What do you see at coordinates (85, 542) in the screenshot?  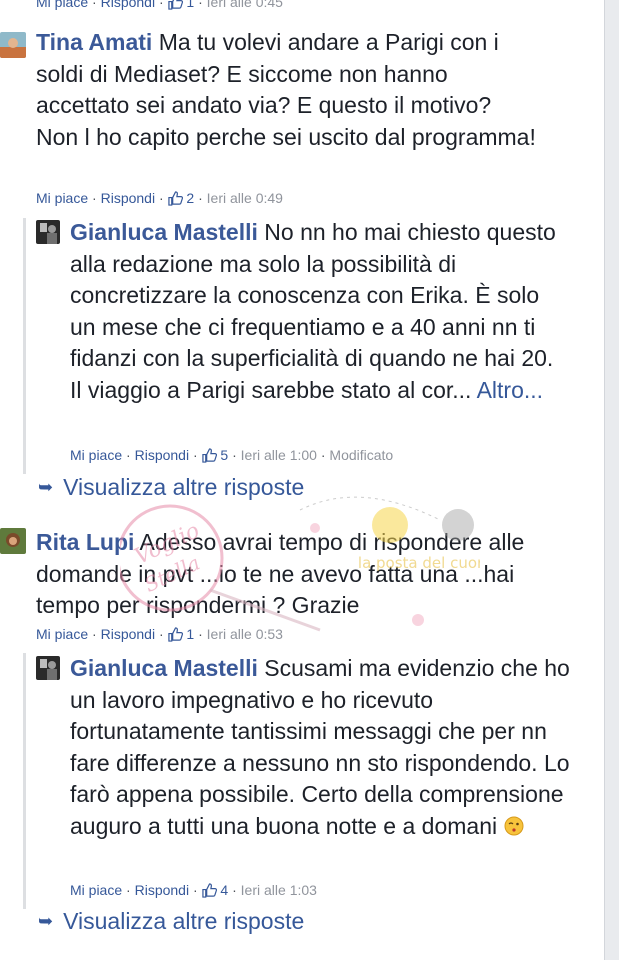 I see `comment-author: Rita Lupi` at bounding box center [85, 542].